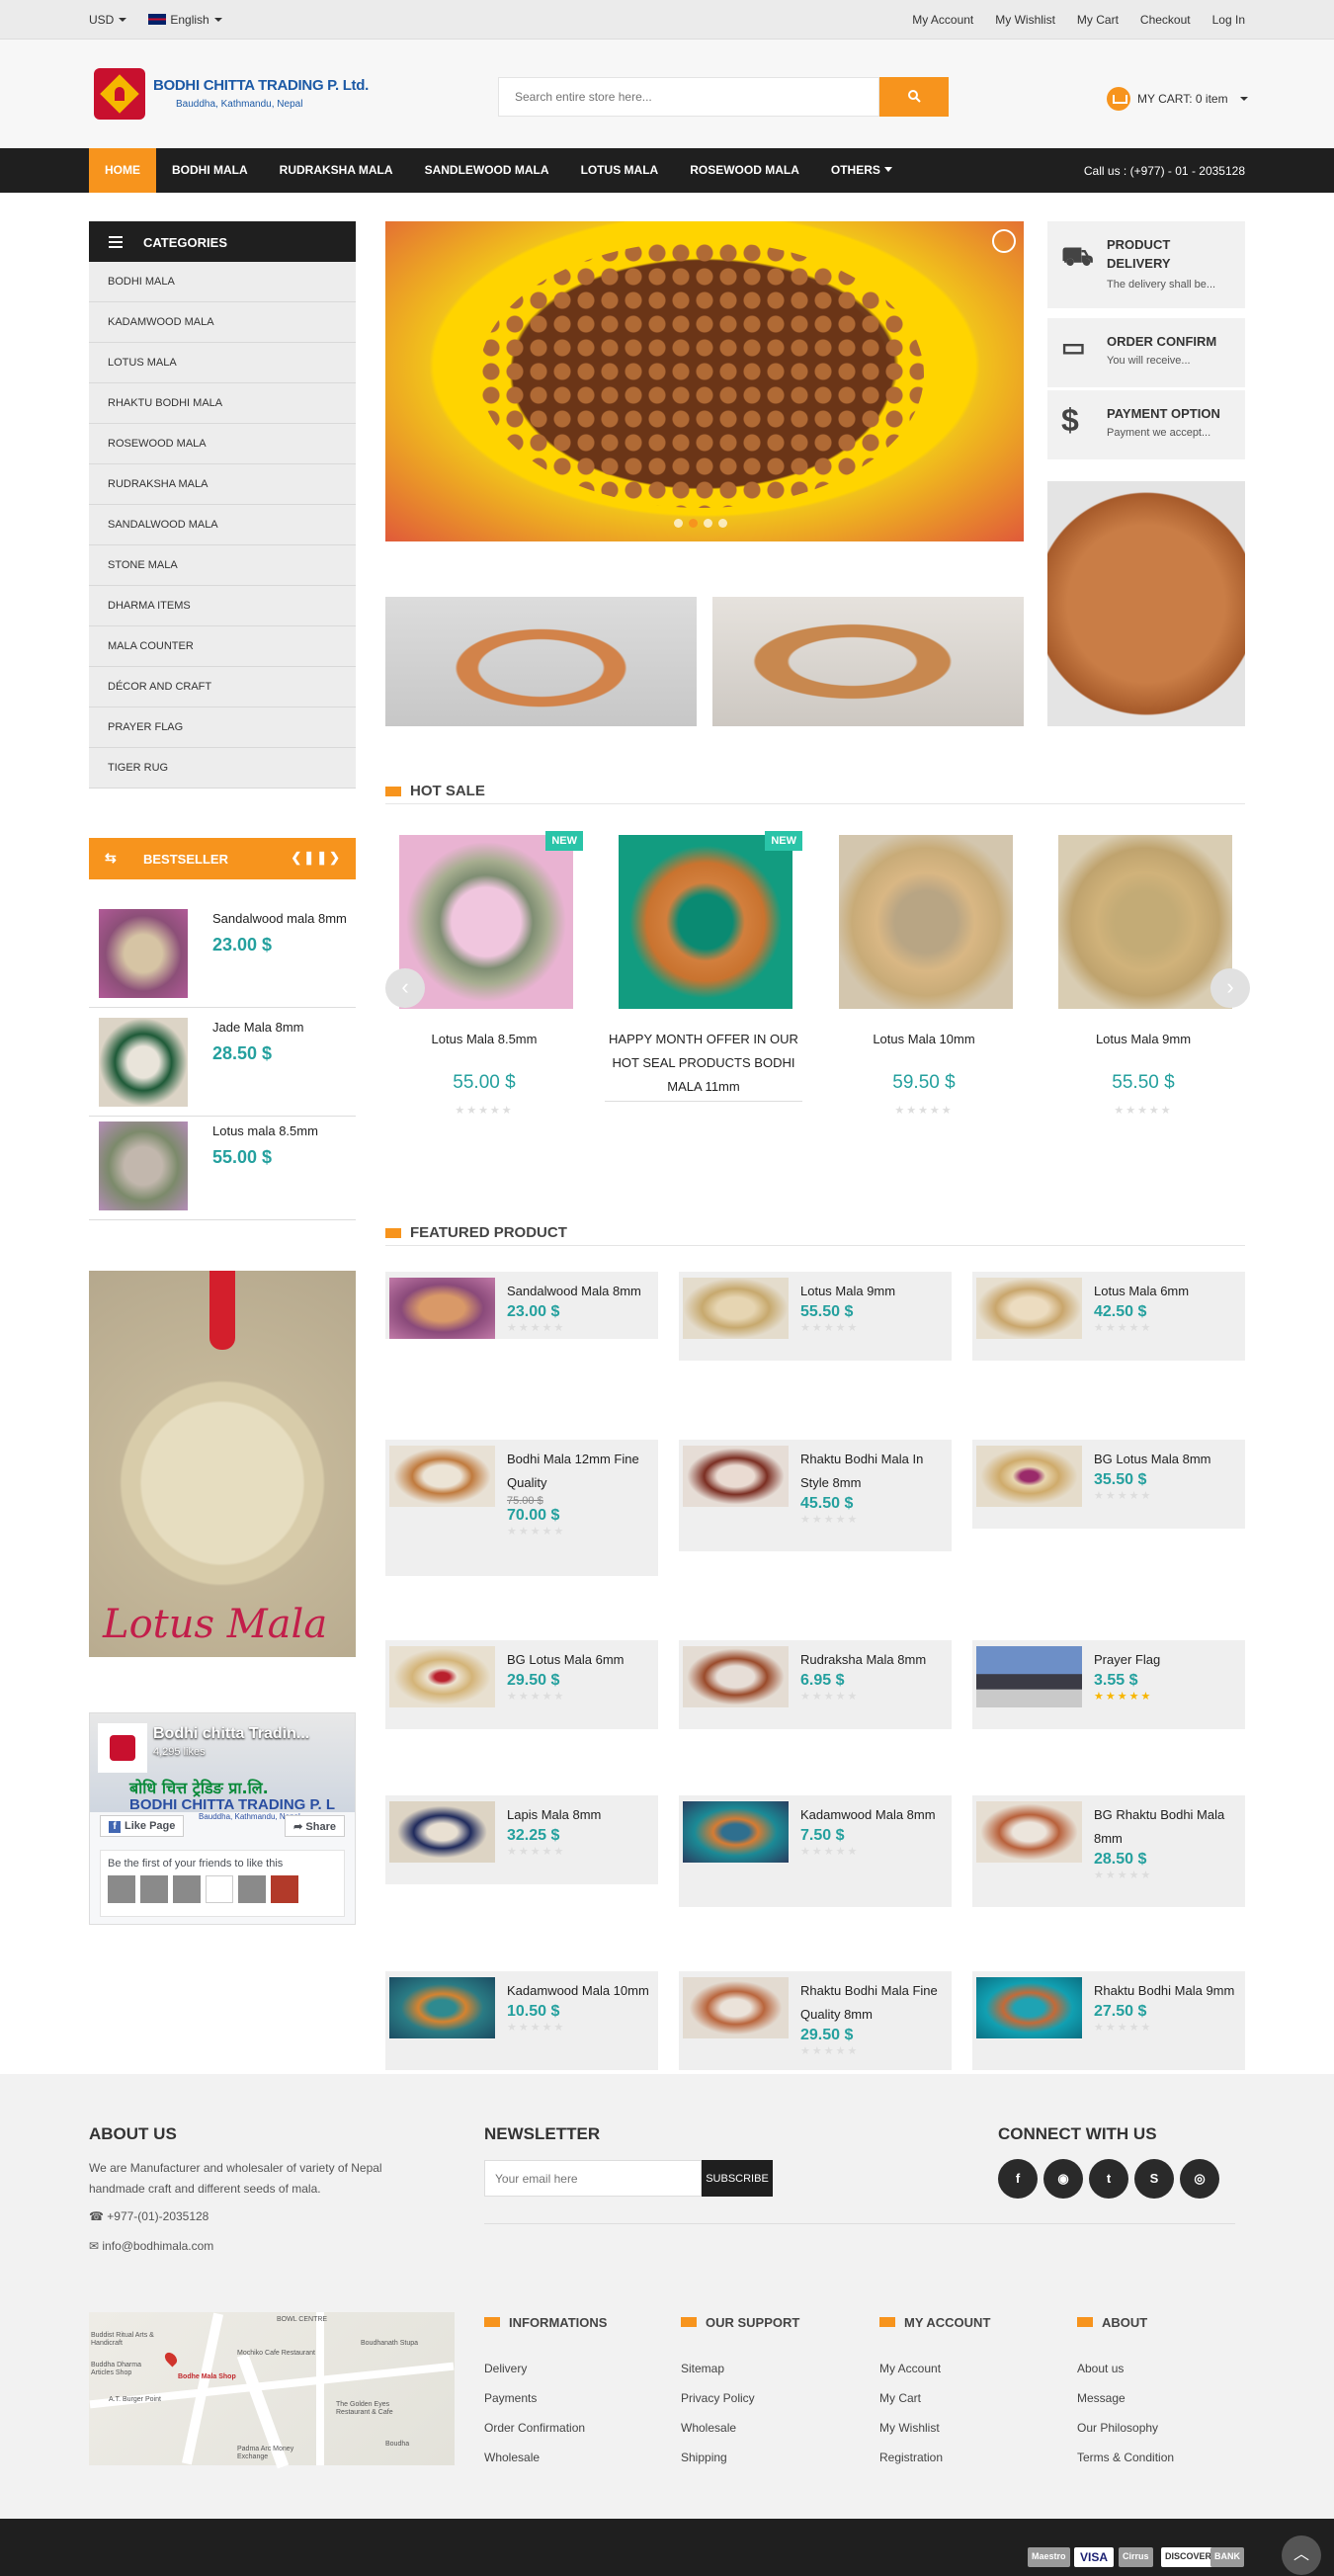 The width and height of the screenshot is (1334, 2576). I want to click on product-card: Rhaktu Bodhi Mala 9mm 27.50 $ ★★★★★, so click(1108, 2020).